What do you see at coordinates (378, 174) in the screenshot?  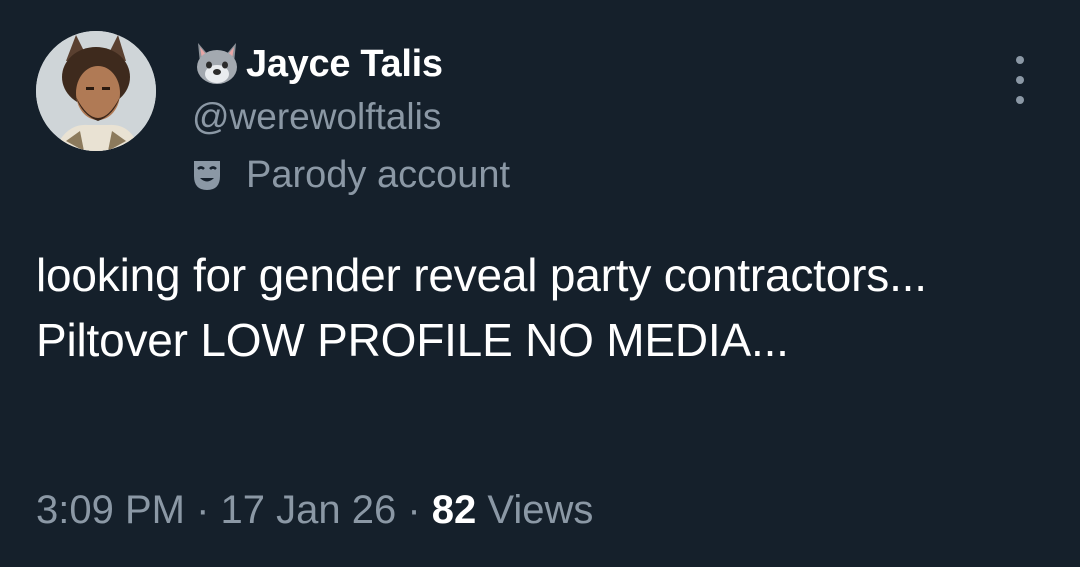 I see `parody-account-label: Parody account` at bounding box center [378, 174].